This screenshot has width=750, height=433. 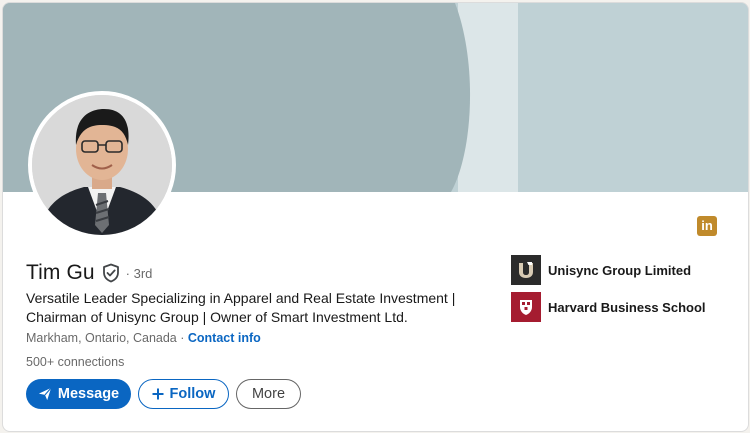 I want to click on profile-actions: Message Follow More, so click(x=163, y=394).